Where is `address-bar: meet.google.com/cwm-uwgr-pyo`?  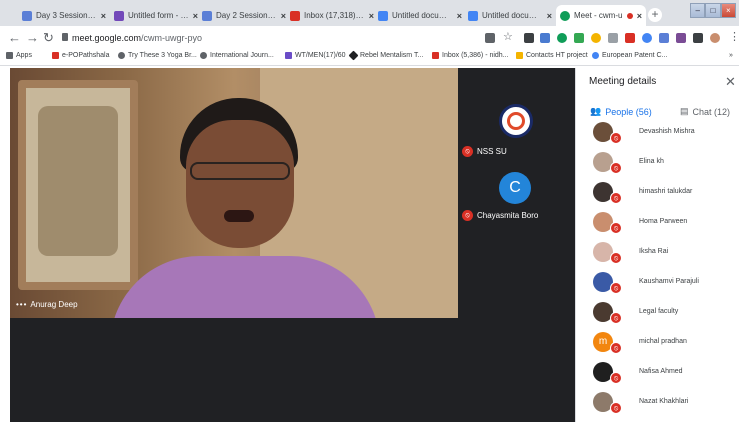
address-bar: meet.google.com/cwm-uwgr-pyo is located at coordinates (137, 38).